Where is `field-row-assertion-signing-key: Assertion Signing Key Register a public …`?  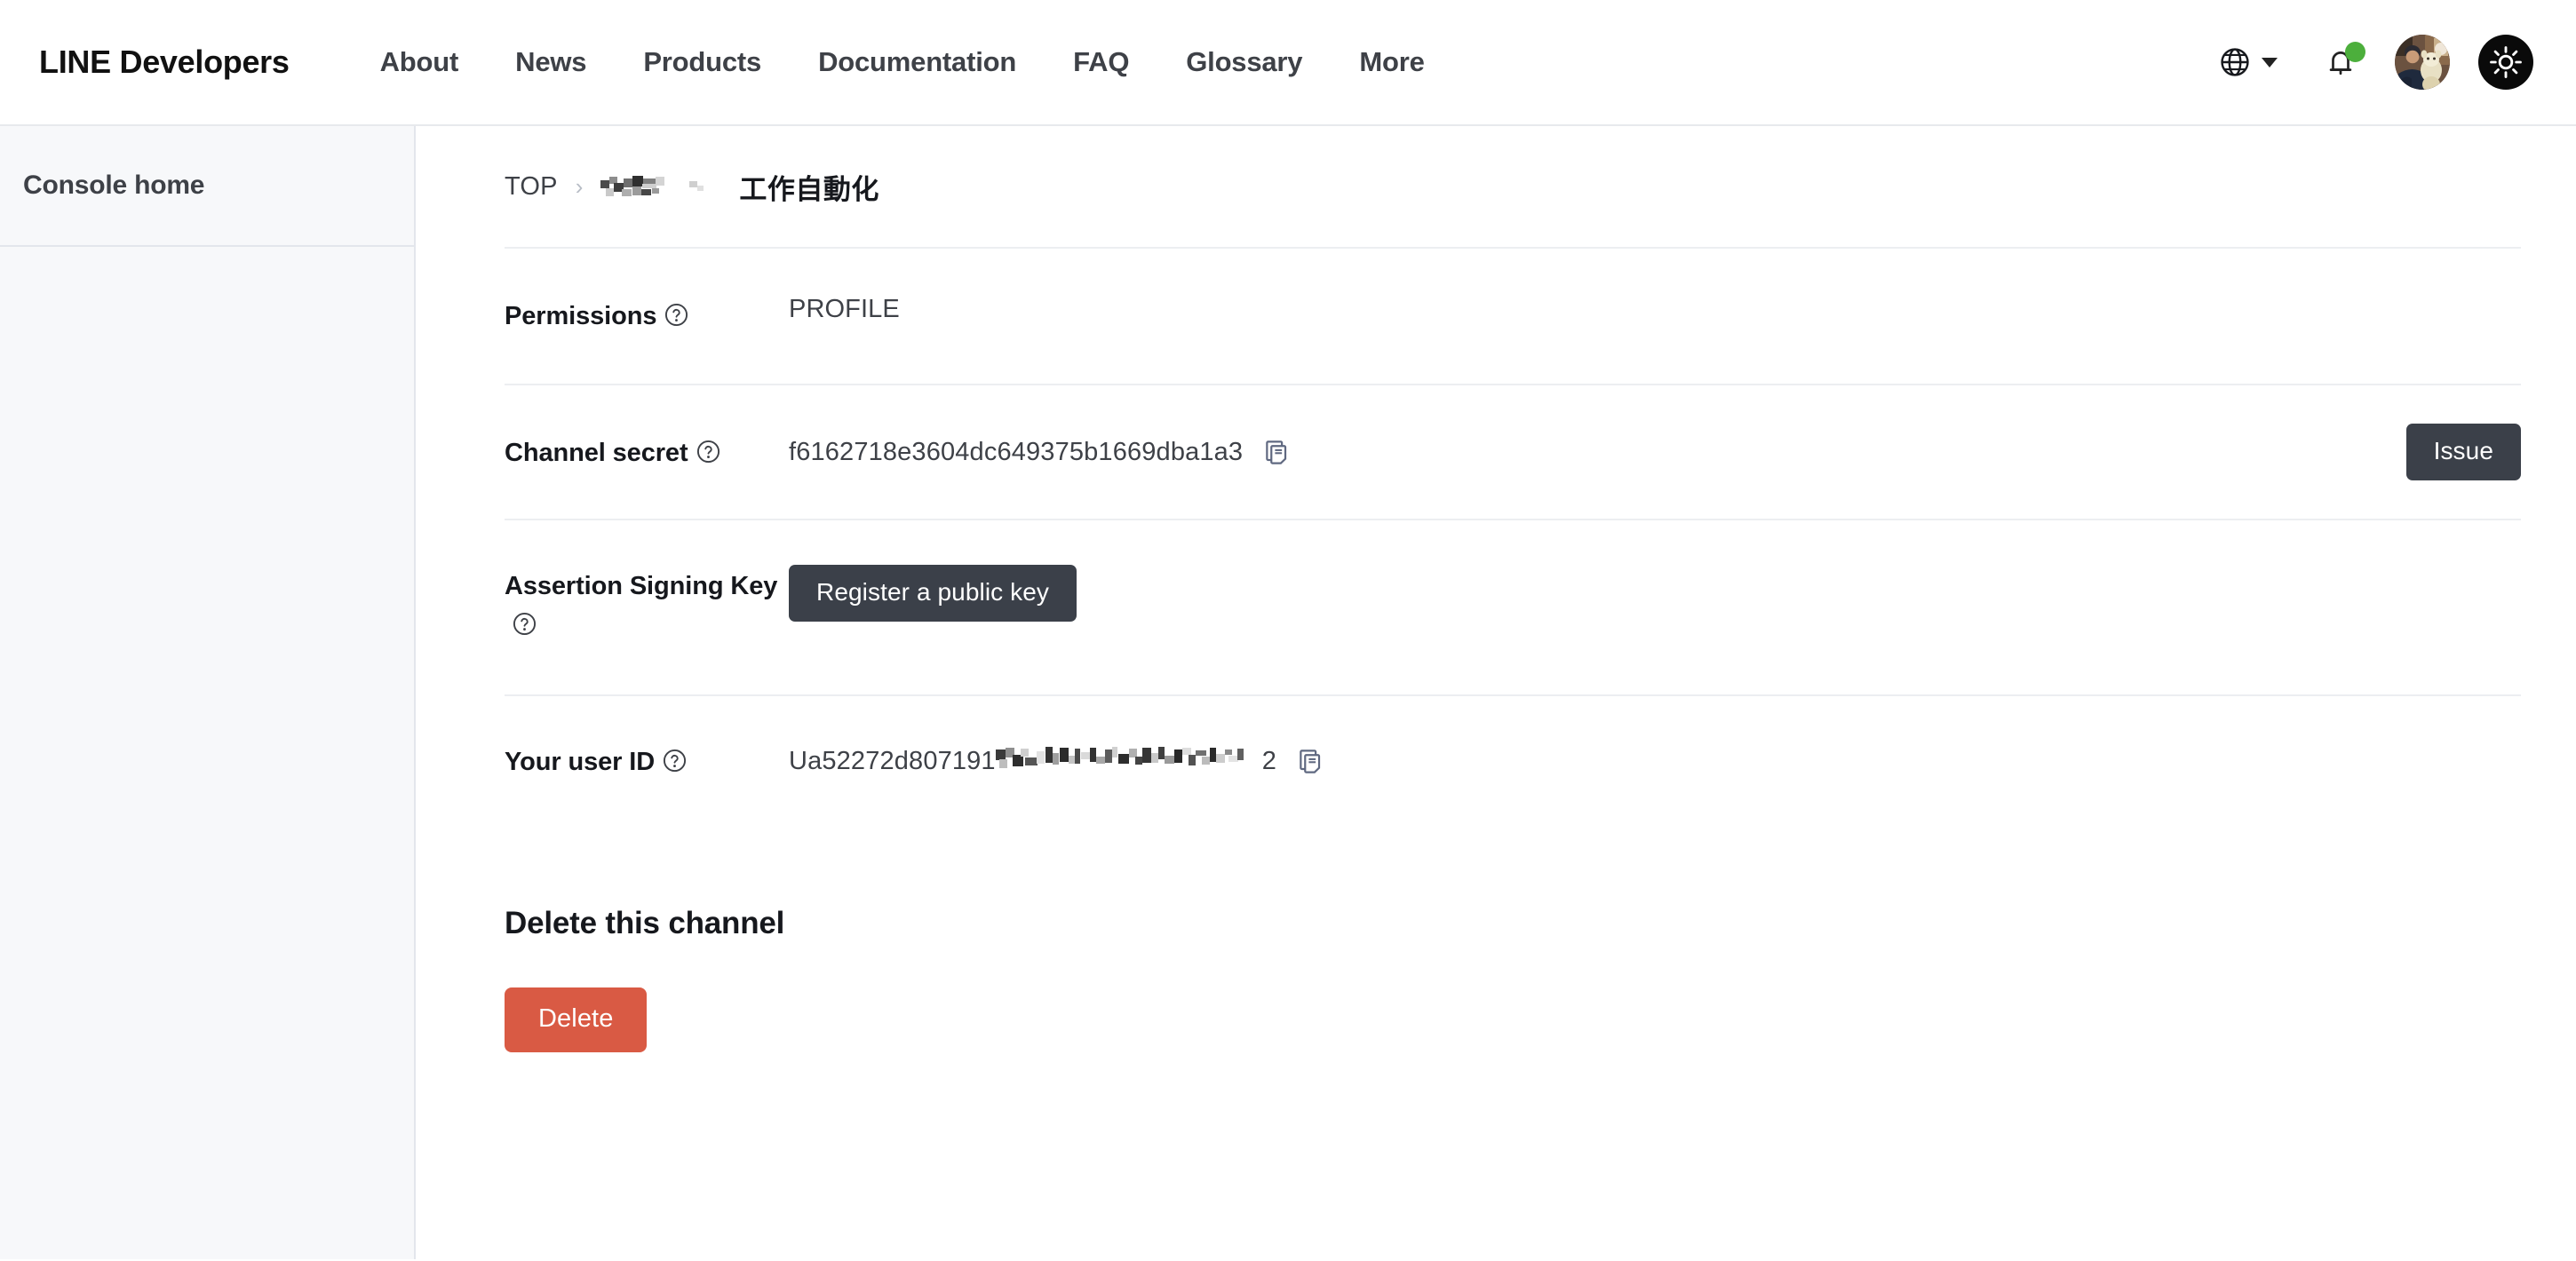
field-row-assertion-signing-key: Assertion Signing Key Register a public … is located at coordinates (1496, 607).